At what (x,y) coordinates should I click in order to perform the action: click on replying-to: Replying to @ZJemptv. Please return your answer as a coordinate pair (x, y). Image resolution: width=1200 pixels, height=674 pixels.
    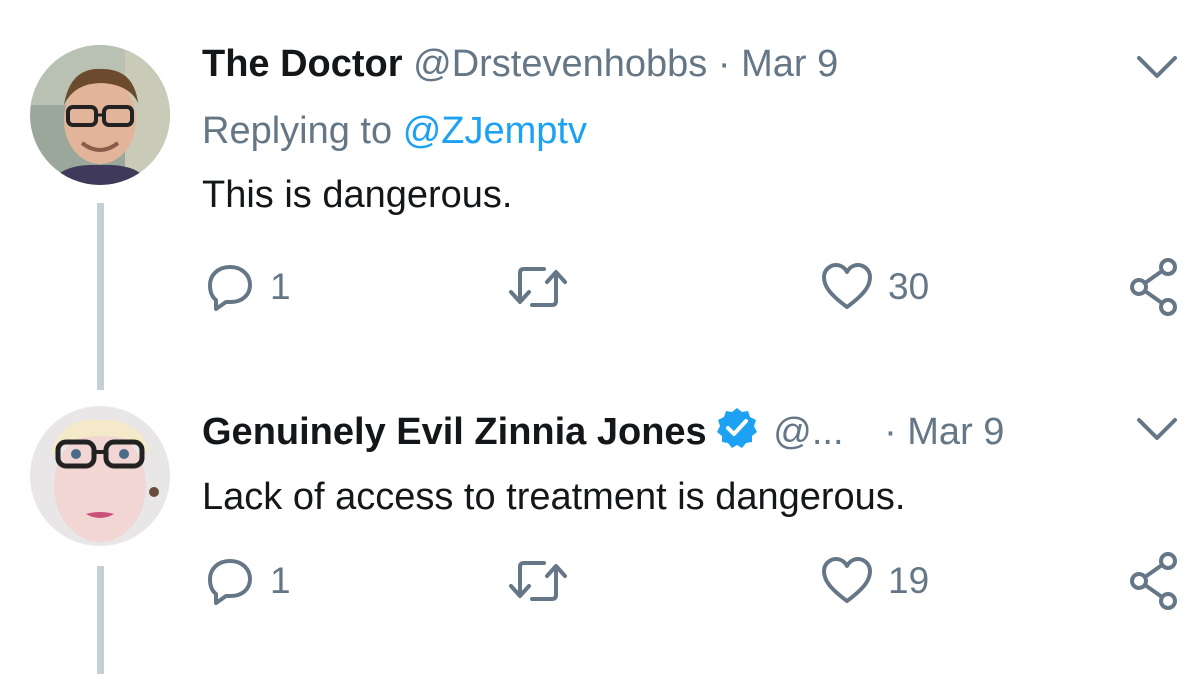
    Looking at the image, I should click on (394, 131).